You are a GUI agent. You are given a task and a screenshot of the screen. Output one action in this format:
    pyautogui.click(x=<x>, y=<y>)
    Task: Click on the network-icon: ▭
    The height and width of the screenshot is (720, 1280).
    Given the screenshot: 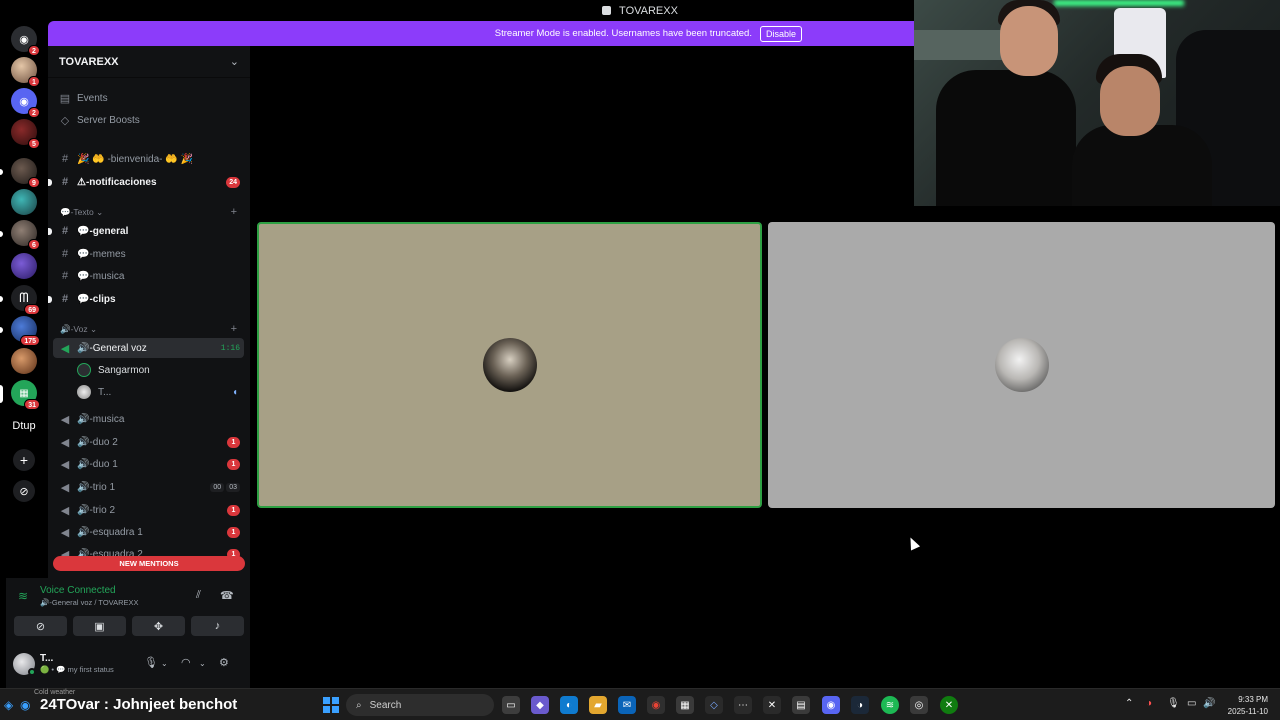 What is the action you would take?
    pyautogui.click(x=1191, y=703)
    